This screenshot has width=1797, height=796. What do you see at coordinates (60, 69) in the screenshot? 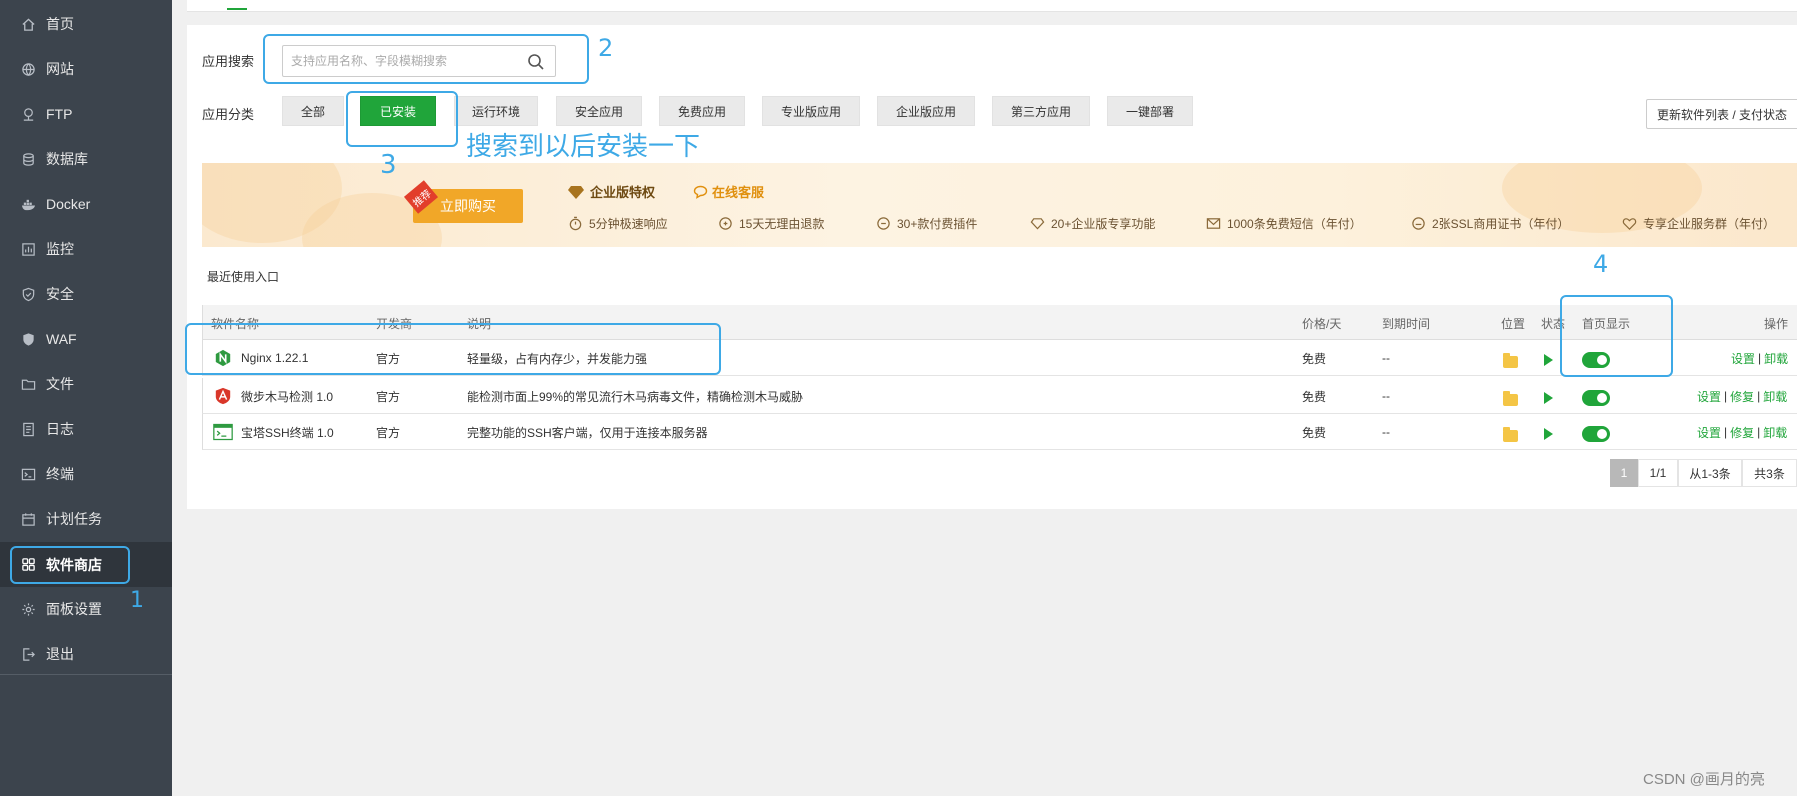
I see `sidebar-item-label: 网站` at bounding box center [60, 69].